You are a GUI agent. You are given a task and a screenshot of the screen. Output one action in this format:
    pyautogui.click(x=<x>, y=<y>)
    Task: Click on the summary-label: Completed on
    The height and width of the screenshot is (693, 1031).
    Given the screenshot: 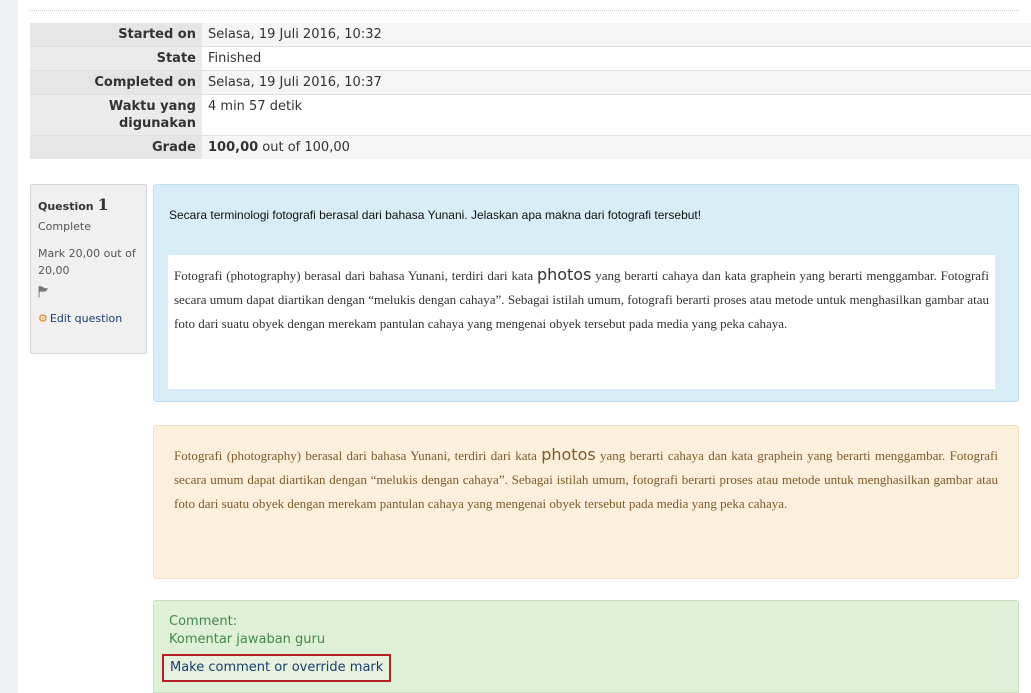 What is the action you would take?
    pyautogui.click(x=116, y=82)
    